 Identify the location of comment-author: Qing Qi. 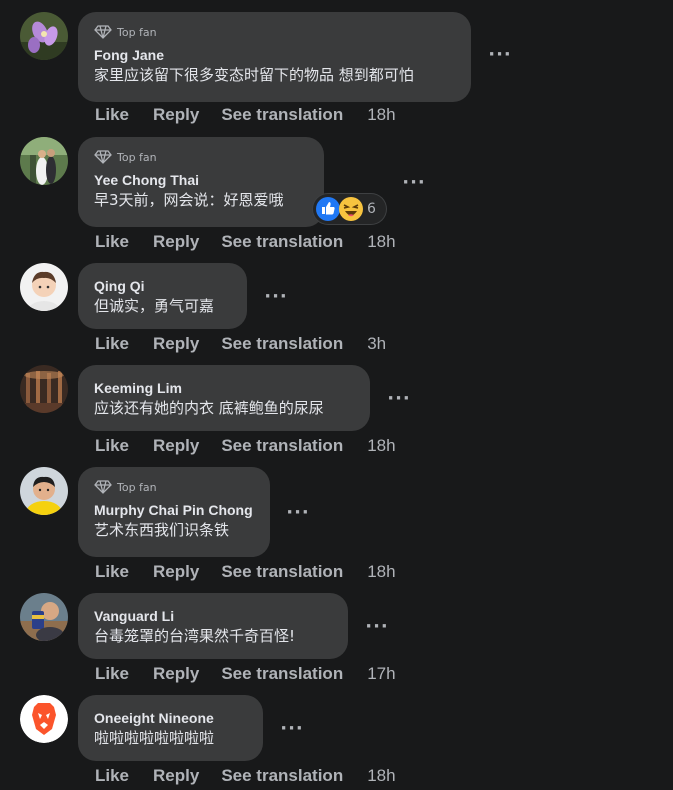
(162, 286).